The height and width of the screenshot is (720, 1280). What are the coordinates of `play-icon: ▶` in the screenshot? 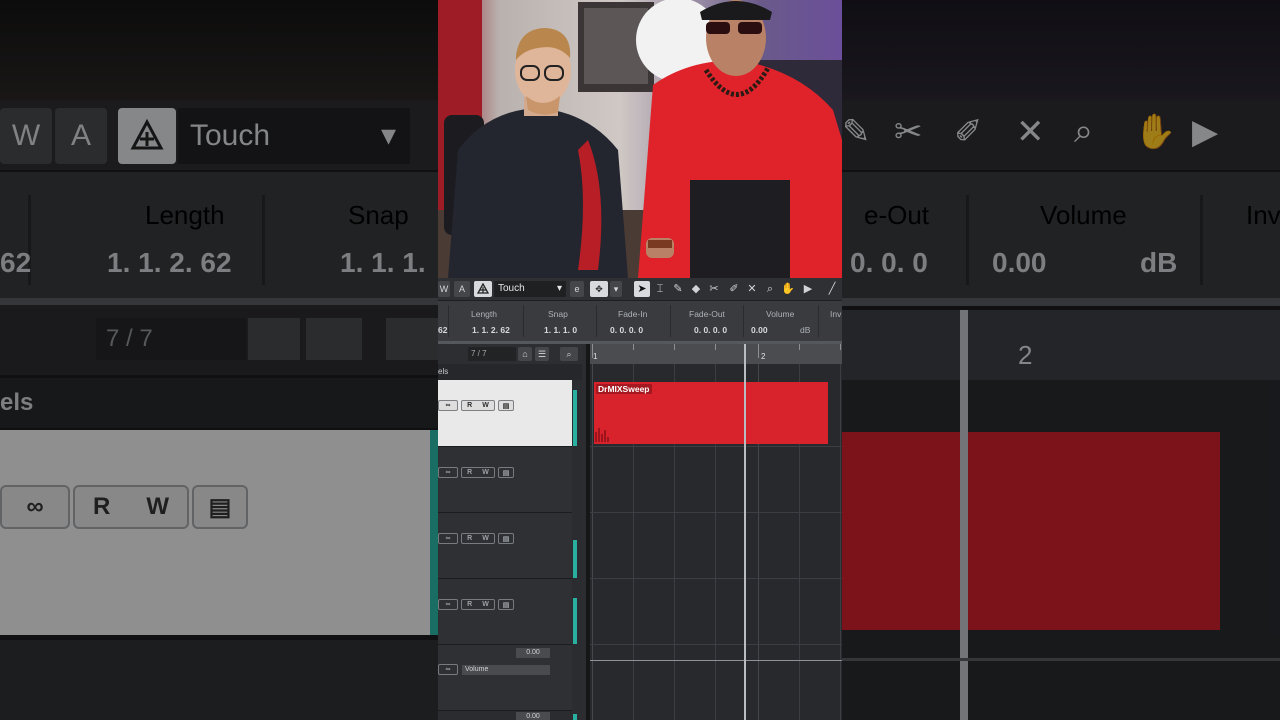 It's located at (808, 289).